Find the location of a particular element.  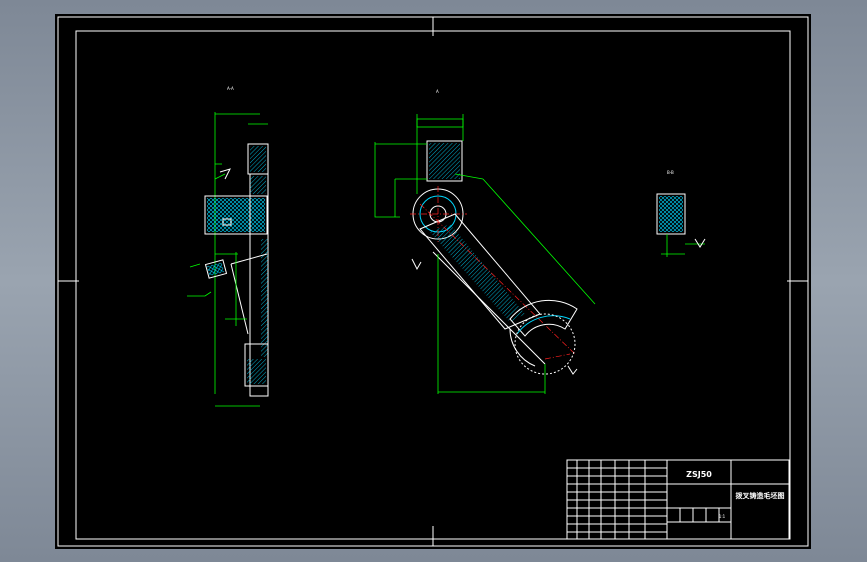

front-view: A is located at coordinates (485, 241).